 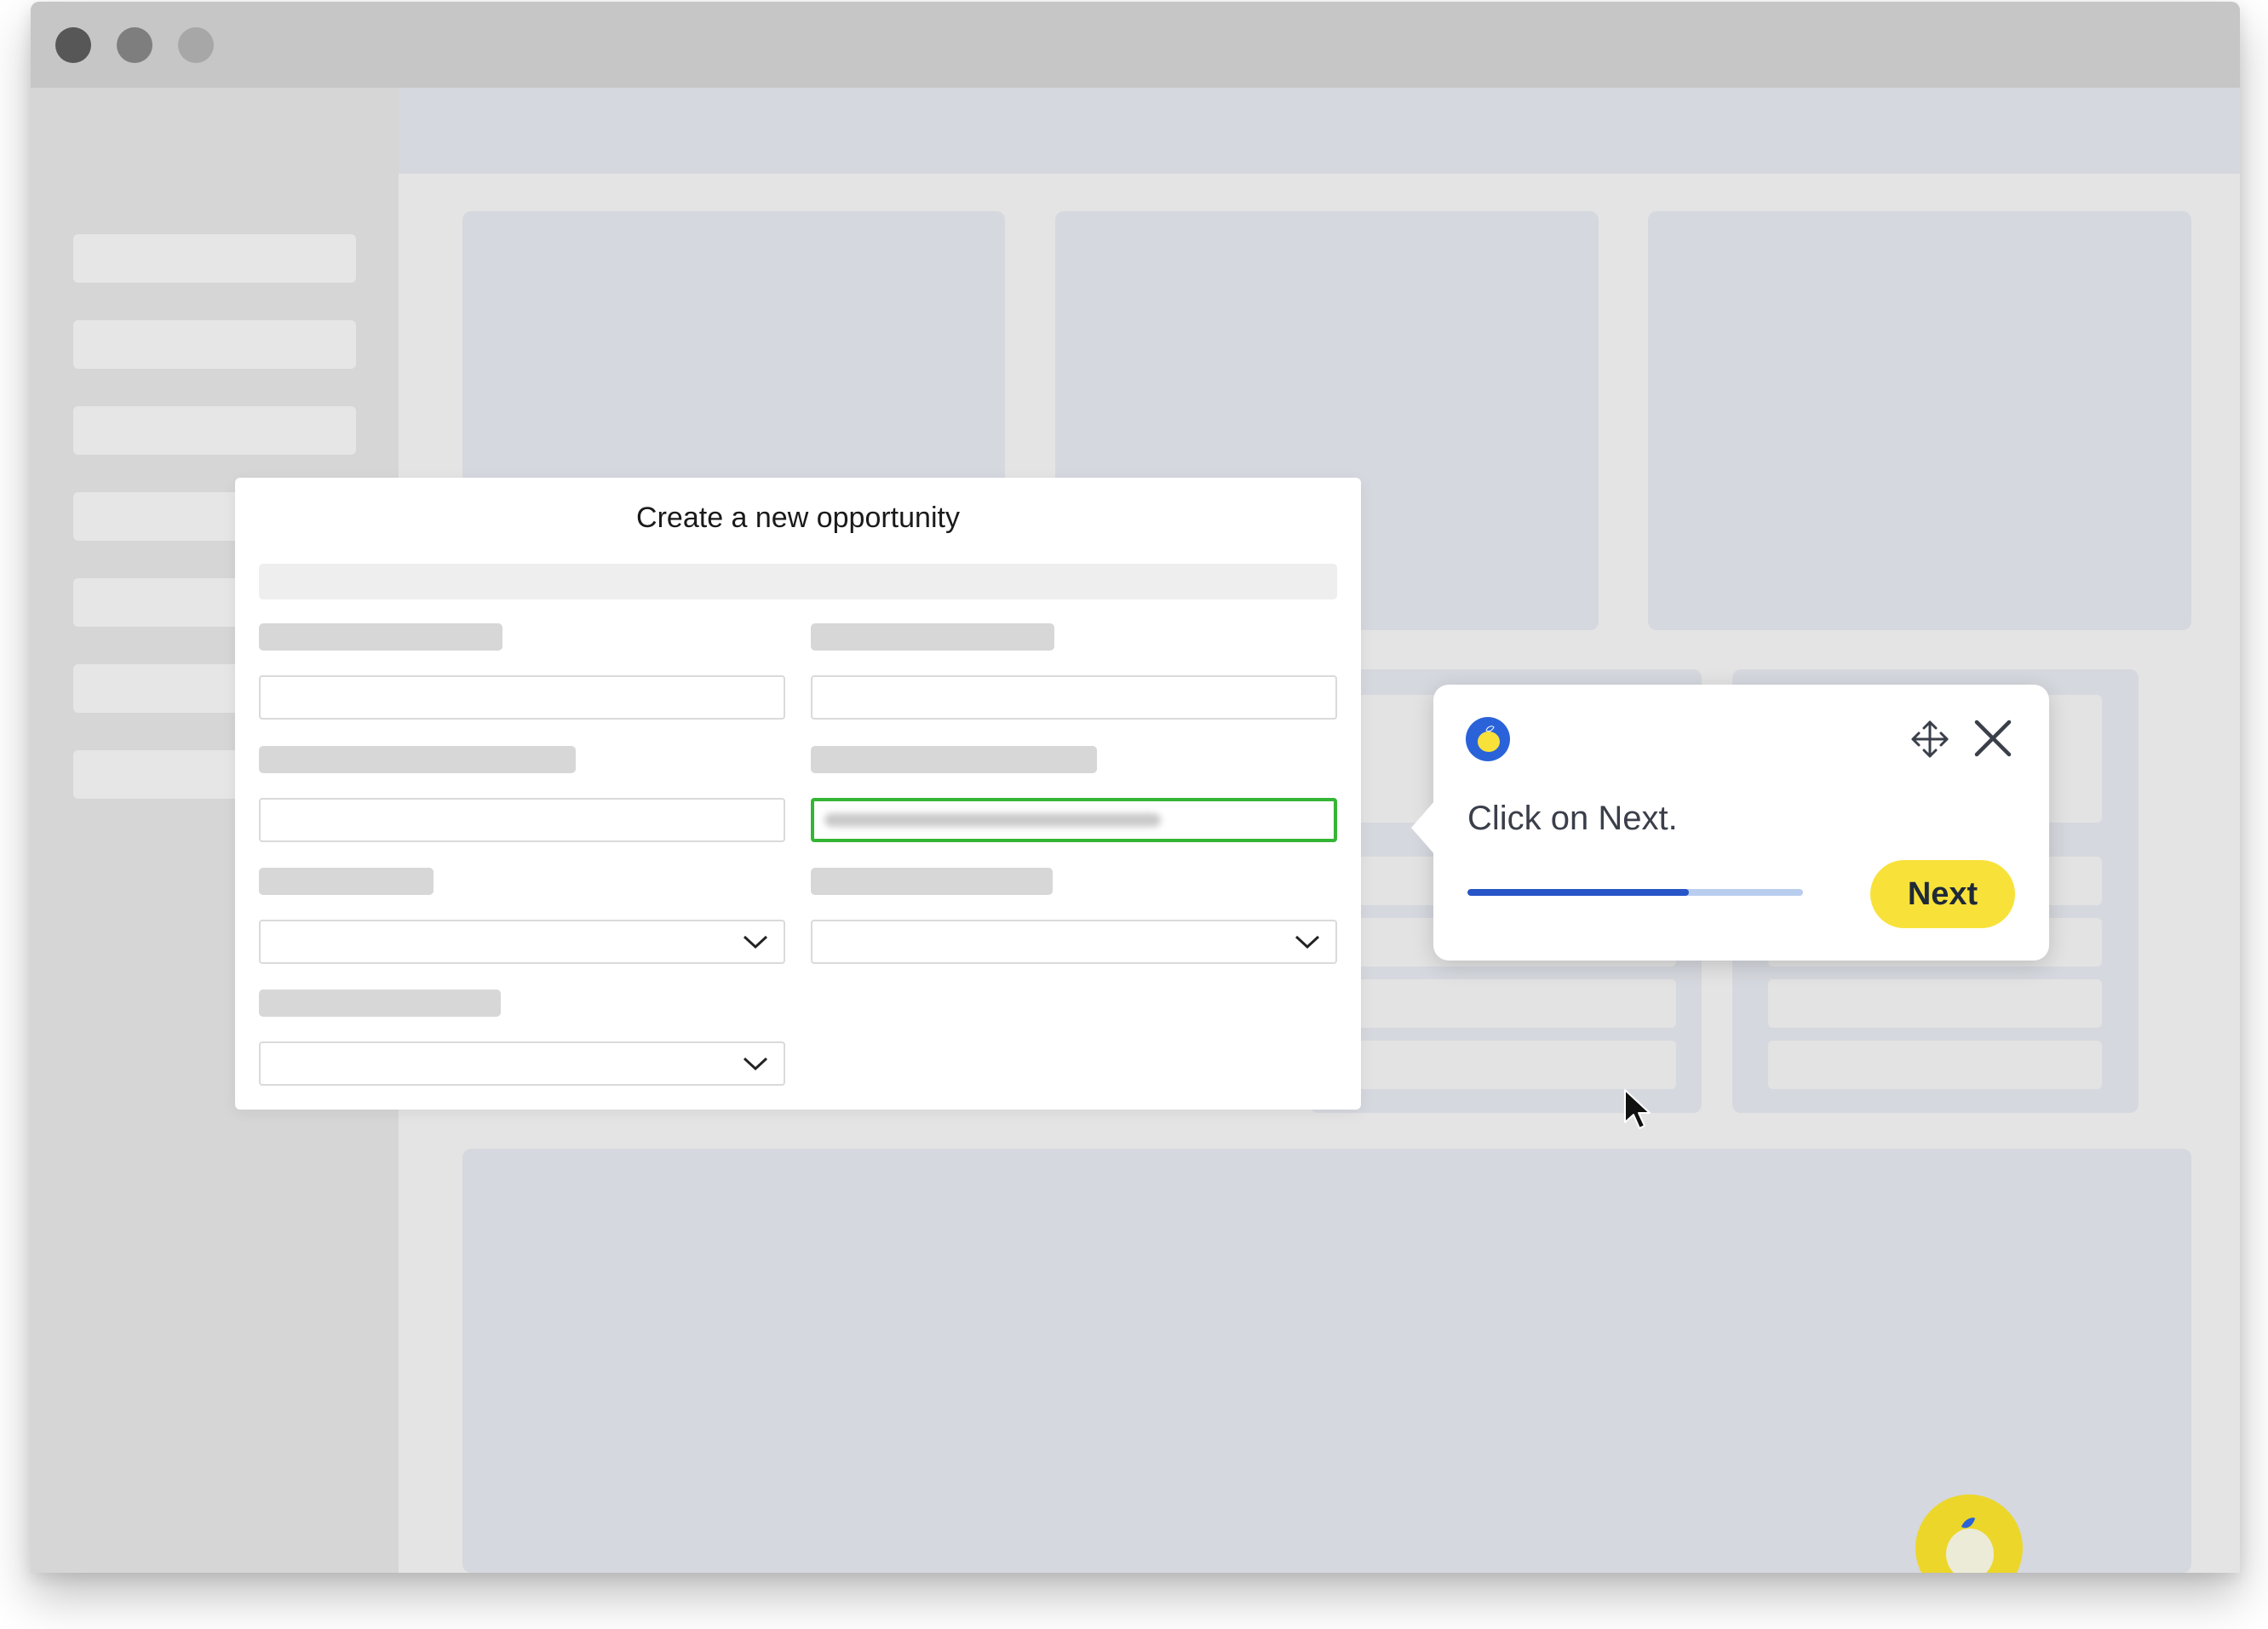 I want to click on tooltip-pointer, so click(x=1423, y=827).